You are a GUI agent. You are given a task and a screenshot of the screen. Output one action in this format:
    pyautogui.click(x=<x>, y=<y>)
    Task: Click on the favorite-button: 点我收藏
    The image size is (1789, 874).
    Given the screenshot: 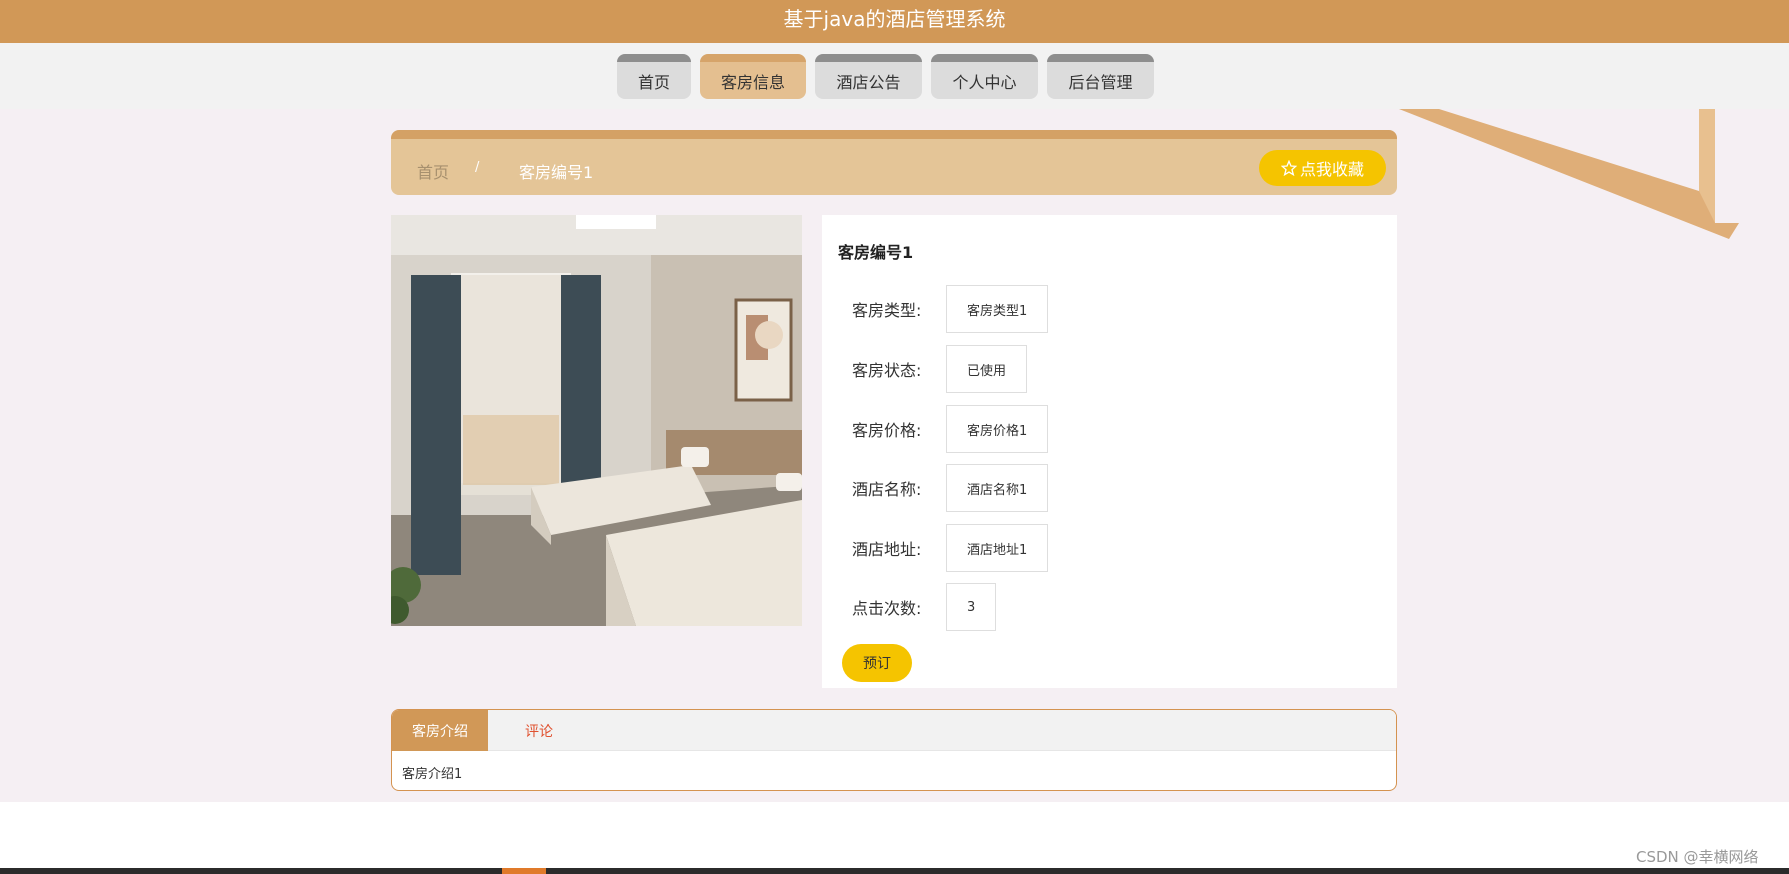 What is the action you would take?
    pyautogui.click(x=1322, y=168)
    